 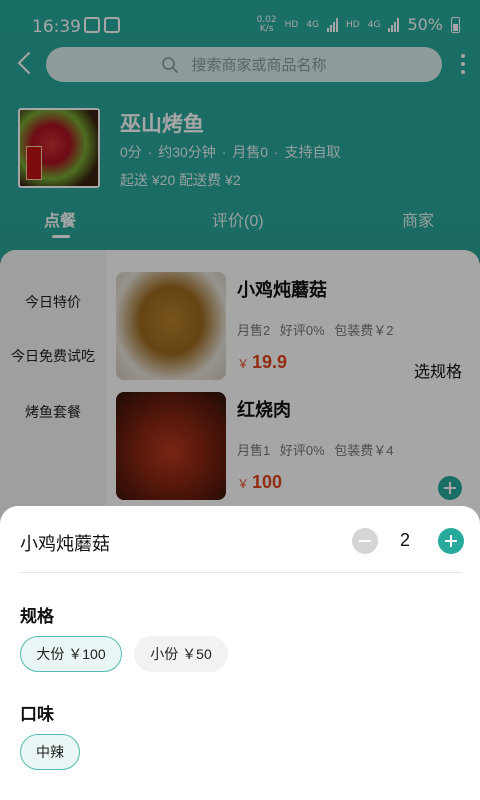 I want to click on spec-option-large: 大份 ￥100, so click(x=71, y=654).